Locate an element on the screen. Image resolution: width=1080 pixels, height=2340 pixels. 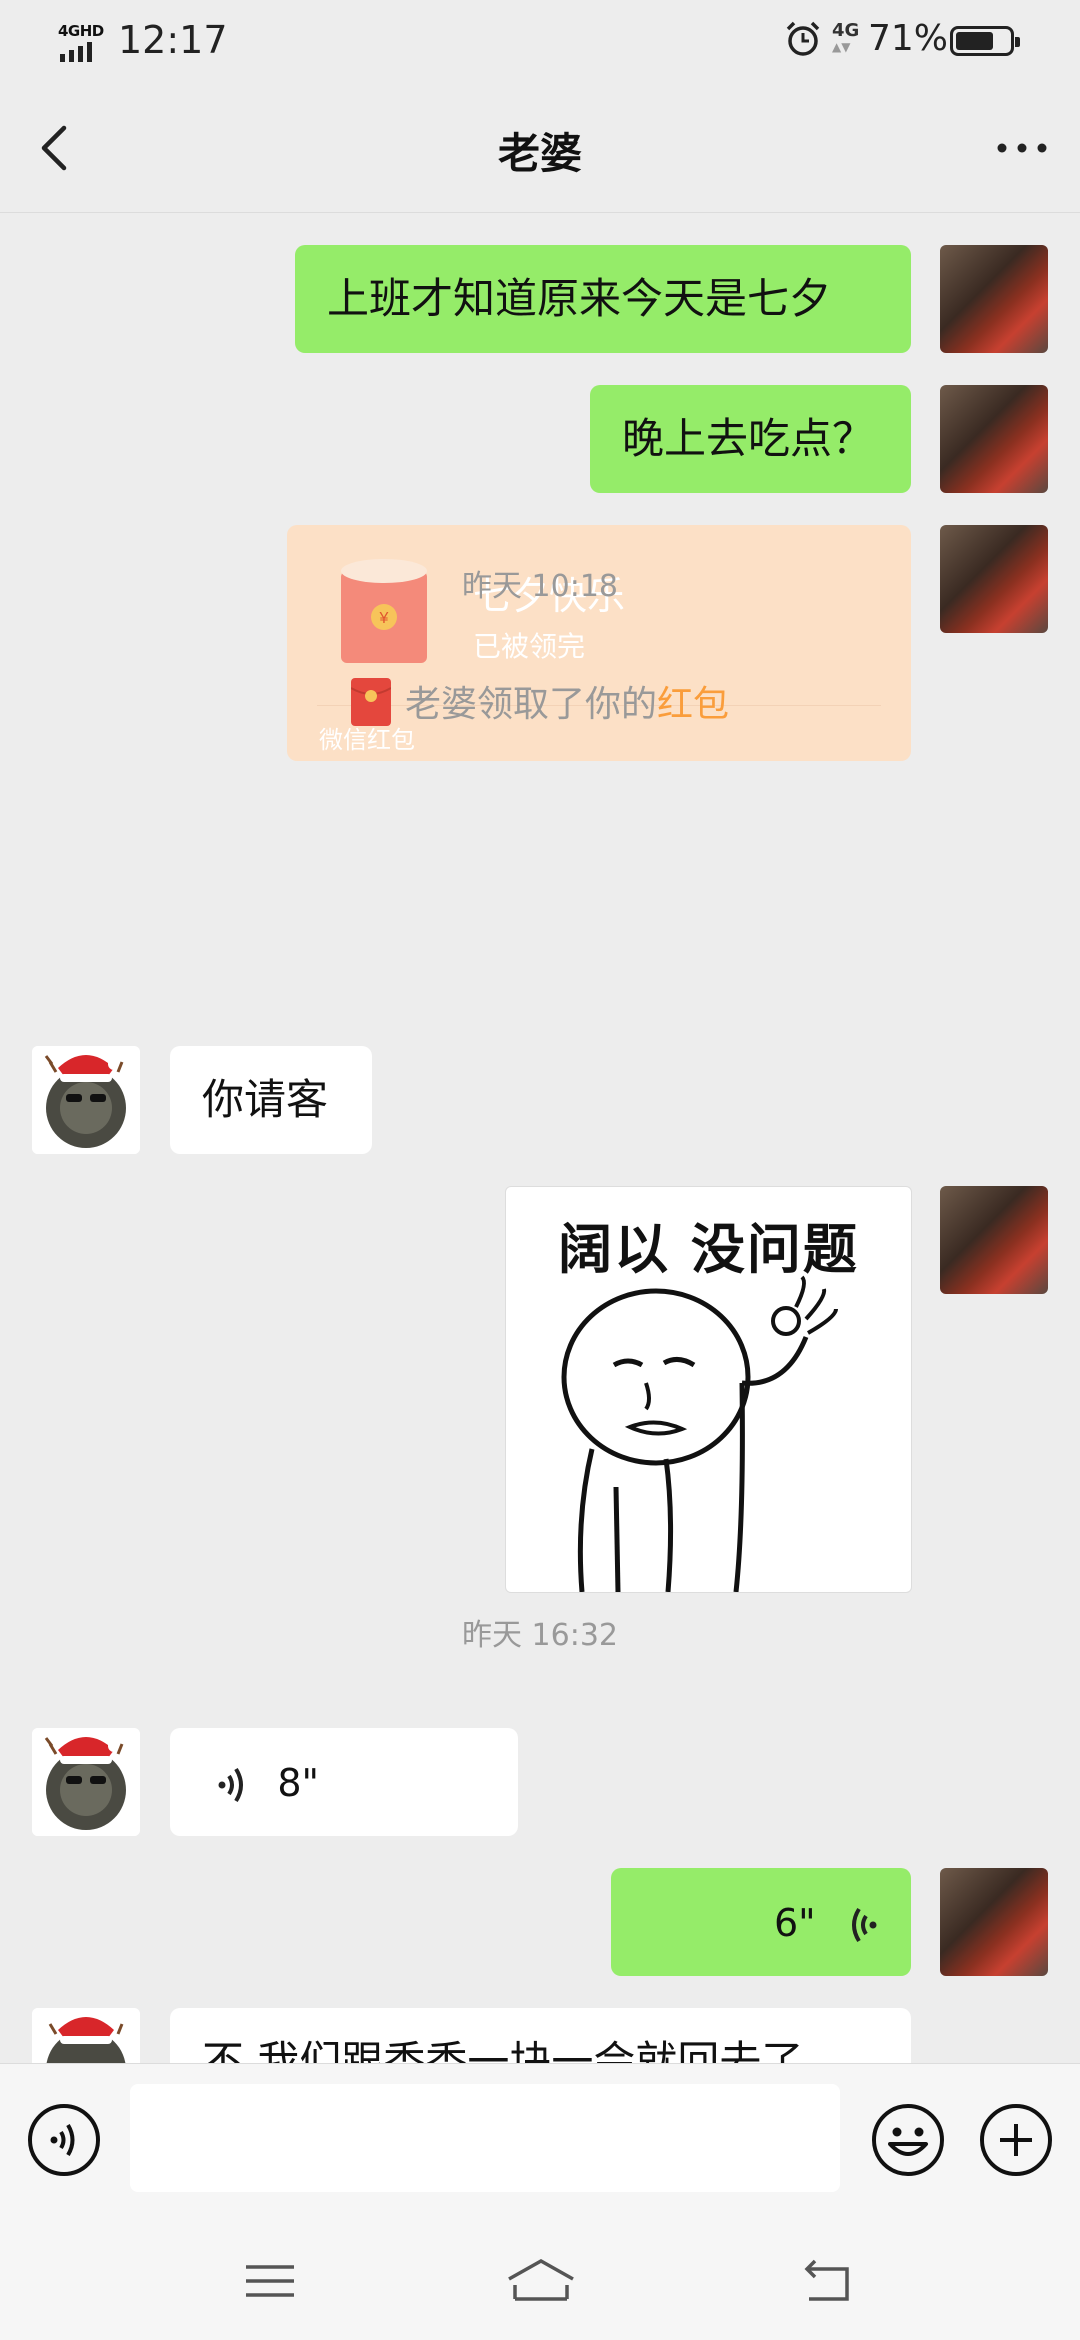
message-input is located at coordinates (485, 2138).